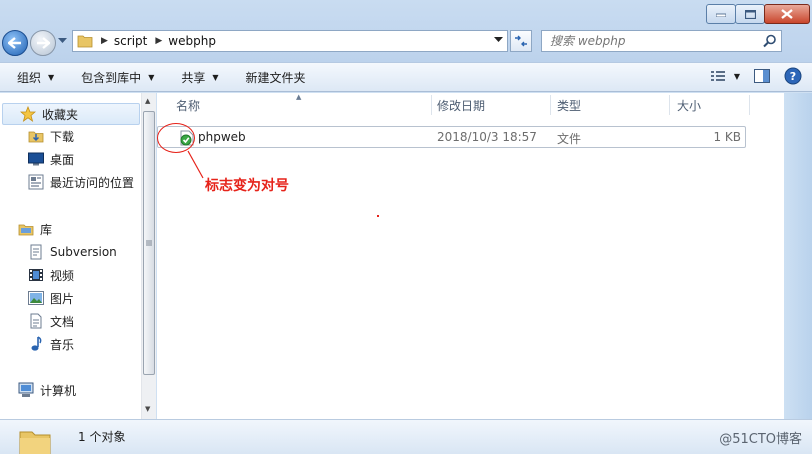  What do you see at coordinates (247, 186) in the screenshot?
I see `annotation-label: 标志变为对号` at bounding box center [247, 186].